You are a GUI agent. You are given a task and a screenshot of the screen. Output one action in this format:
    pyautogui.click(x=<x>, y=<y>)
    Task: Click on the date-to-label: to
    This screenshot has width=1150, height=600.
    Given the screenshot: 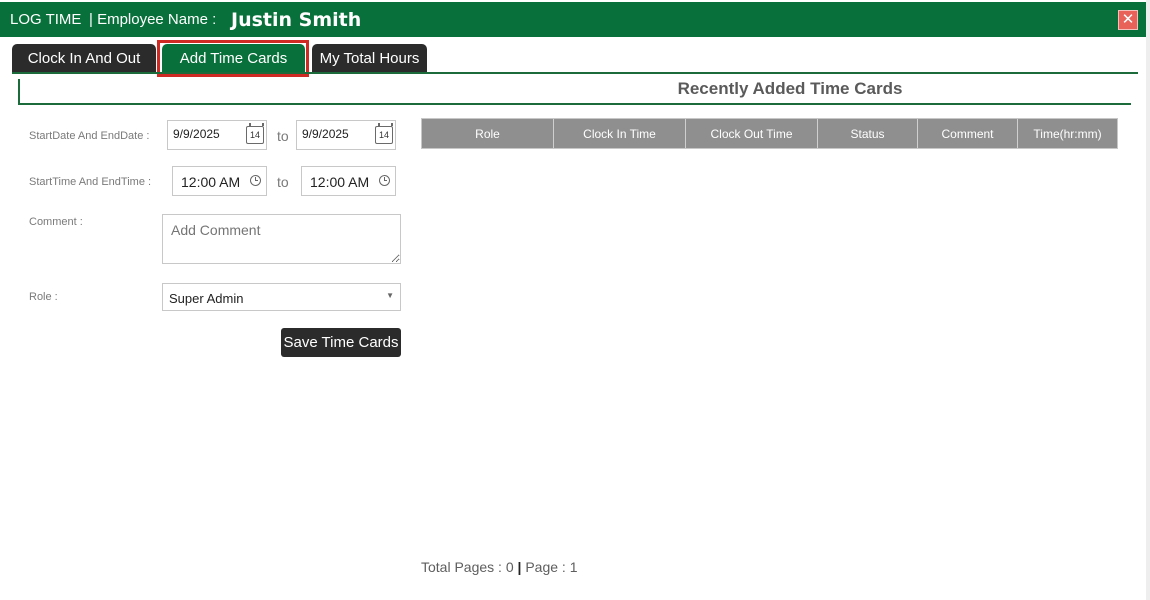 What is the action you would take?
    pyautogui.click(x=283, y=136)
    